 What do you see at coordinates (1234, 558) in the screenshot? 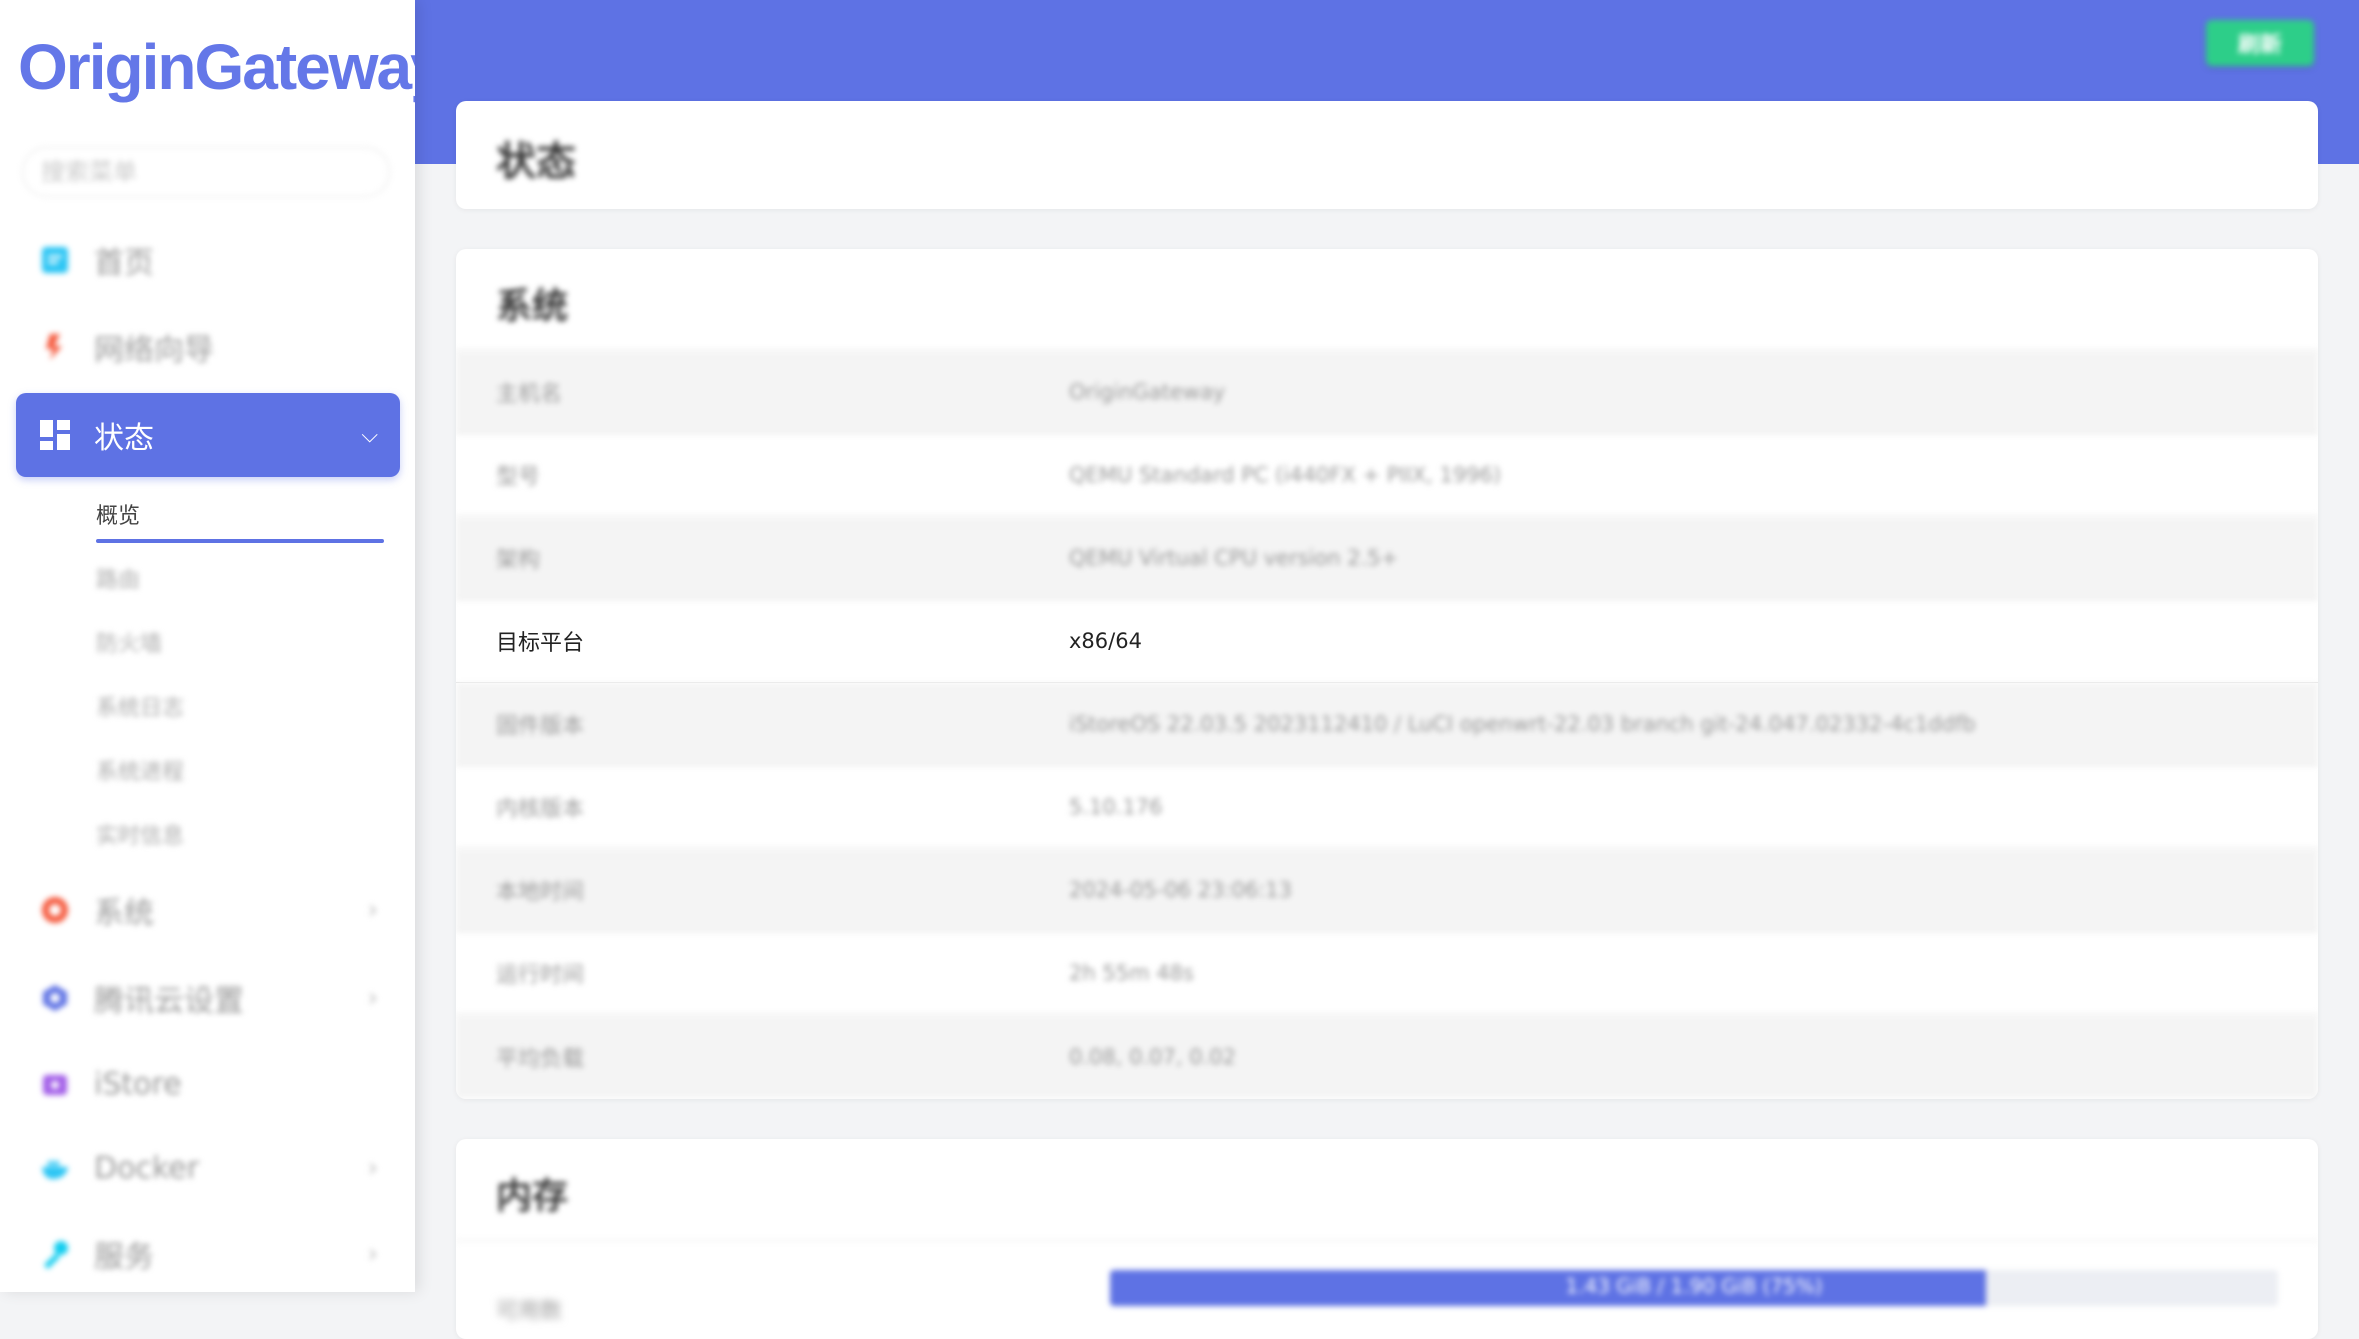
I see `row-value: QEMU Virtual CPU version 2.5+` at bounding box center [1234, 558].